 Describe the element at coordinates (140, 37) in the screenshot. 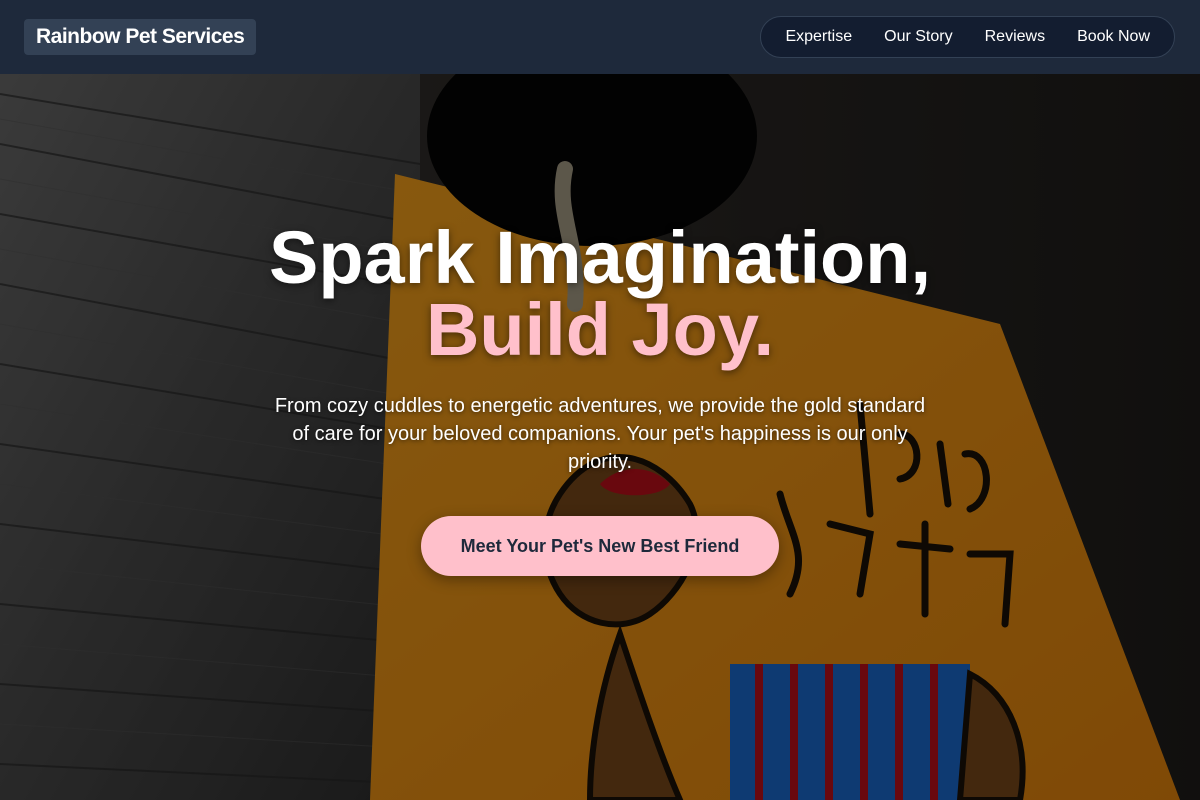

I see `brand-logo: Rainbow Pet Services` at that location.